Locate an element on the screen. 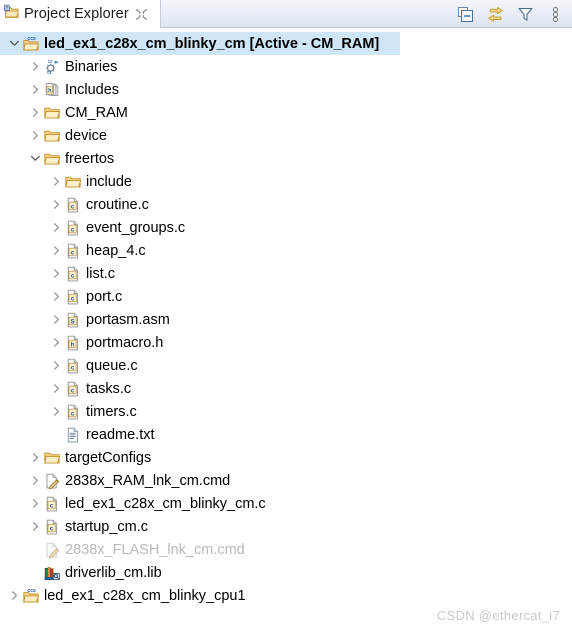 The width and height of the screenshot is (572, 632). tree-row: c event_groups.c is located at coordinates (286, 227).